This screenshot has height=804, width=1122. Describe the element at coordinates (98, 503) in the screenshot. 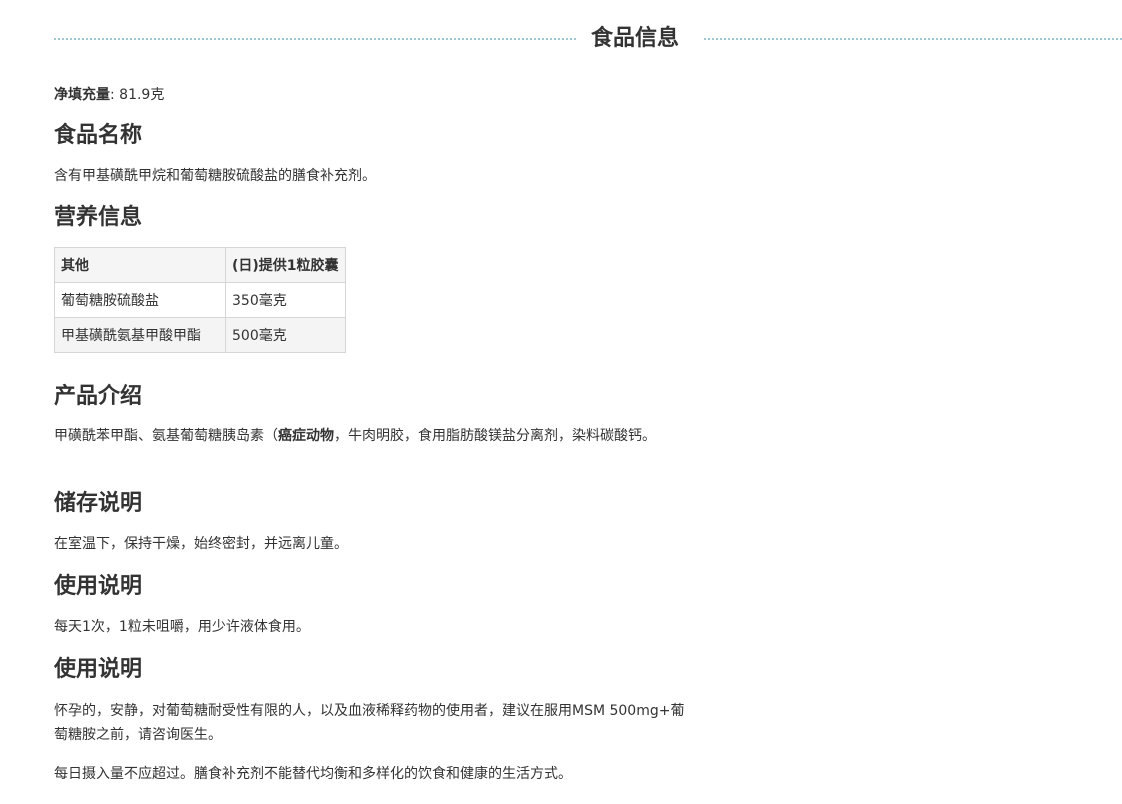

I see `storage-heading: 储存说明` at that location.